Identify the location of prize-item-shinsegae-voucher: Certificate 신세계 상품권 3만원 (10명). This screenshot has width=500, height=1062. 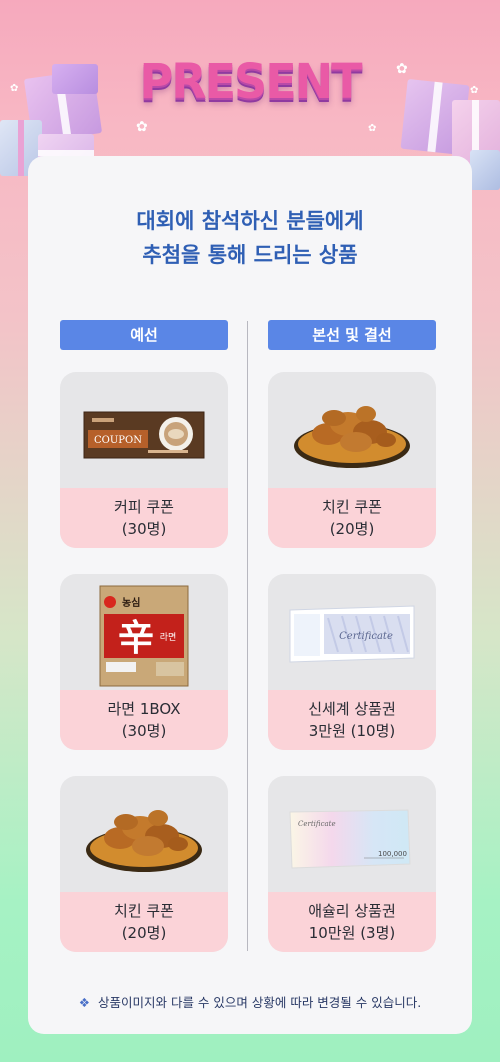
(352, 662).